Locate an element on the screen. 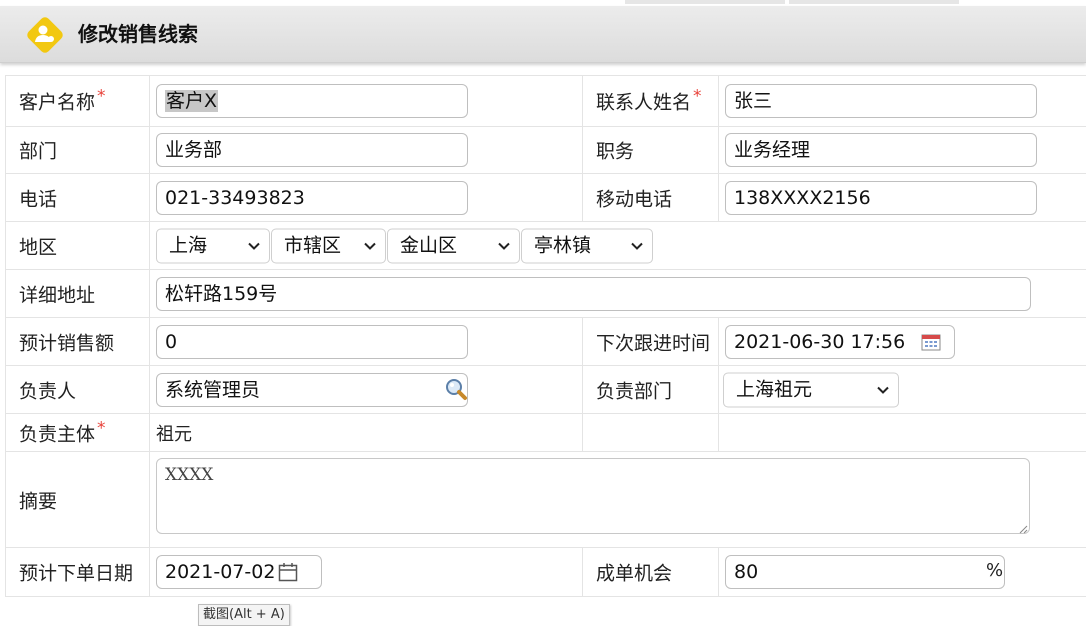 This screenshot has width=1086, height=626. field-cell: 松轩路159号 is located at coordinates (617, 293).